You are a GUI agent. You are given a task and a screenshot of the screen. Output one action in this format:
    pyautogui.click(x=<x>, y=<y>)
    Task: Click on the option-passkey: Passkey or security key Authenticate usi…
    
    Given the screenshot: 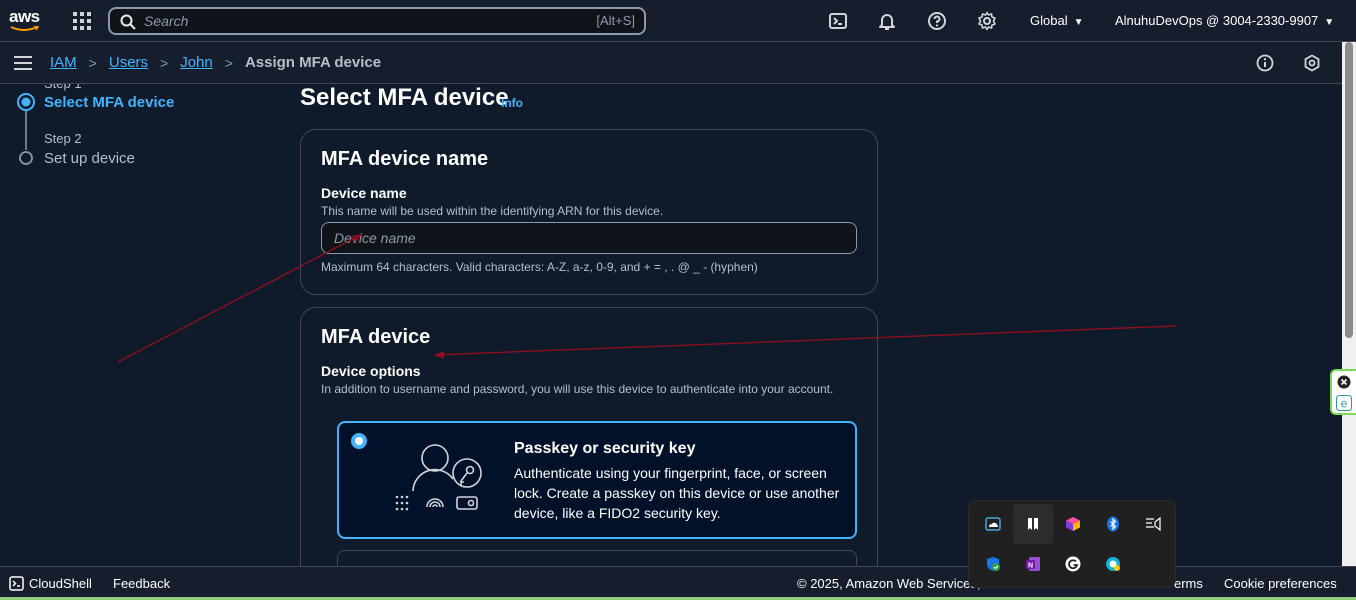 What is the action you would take?
    pyautogui.click(x=597, y=480)
    